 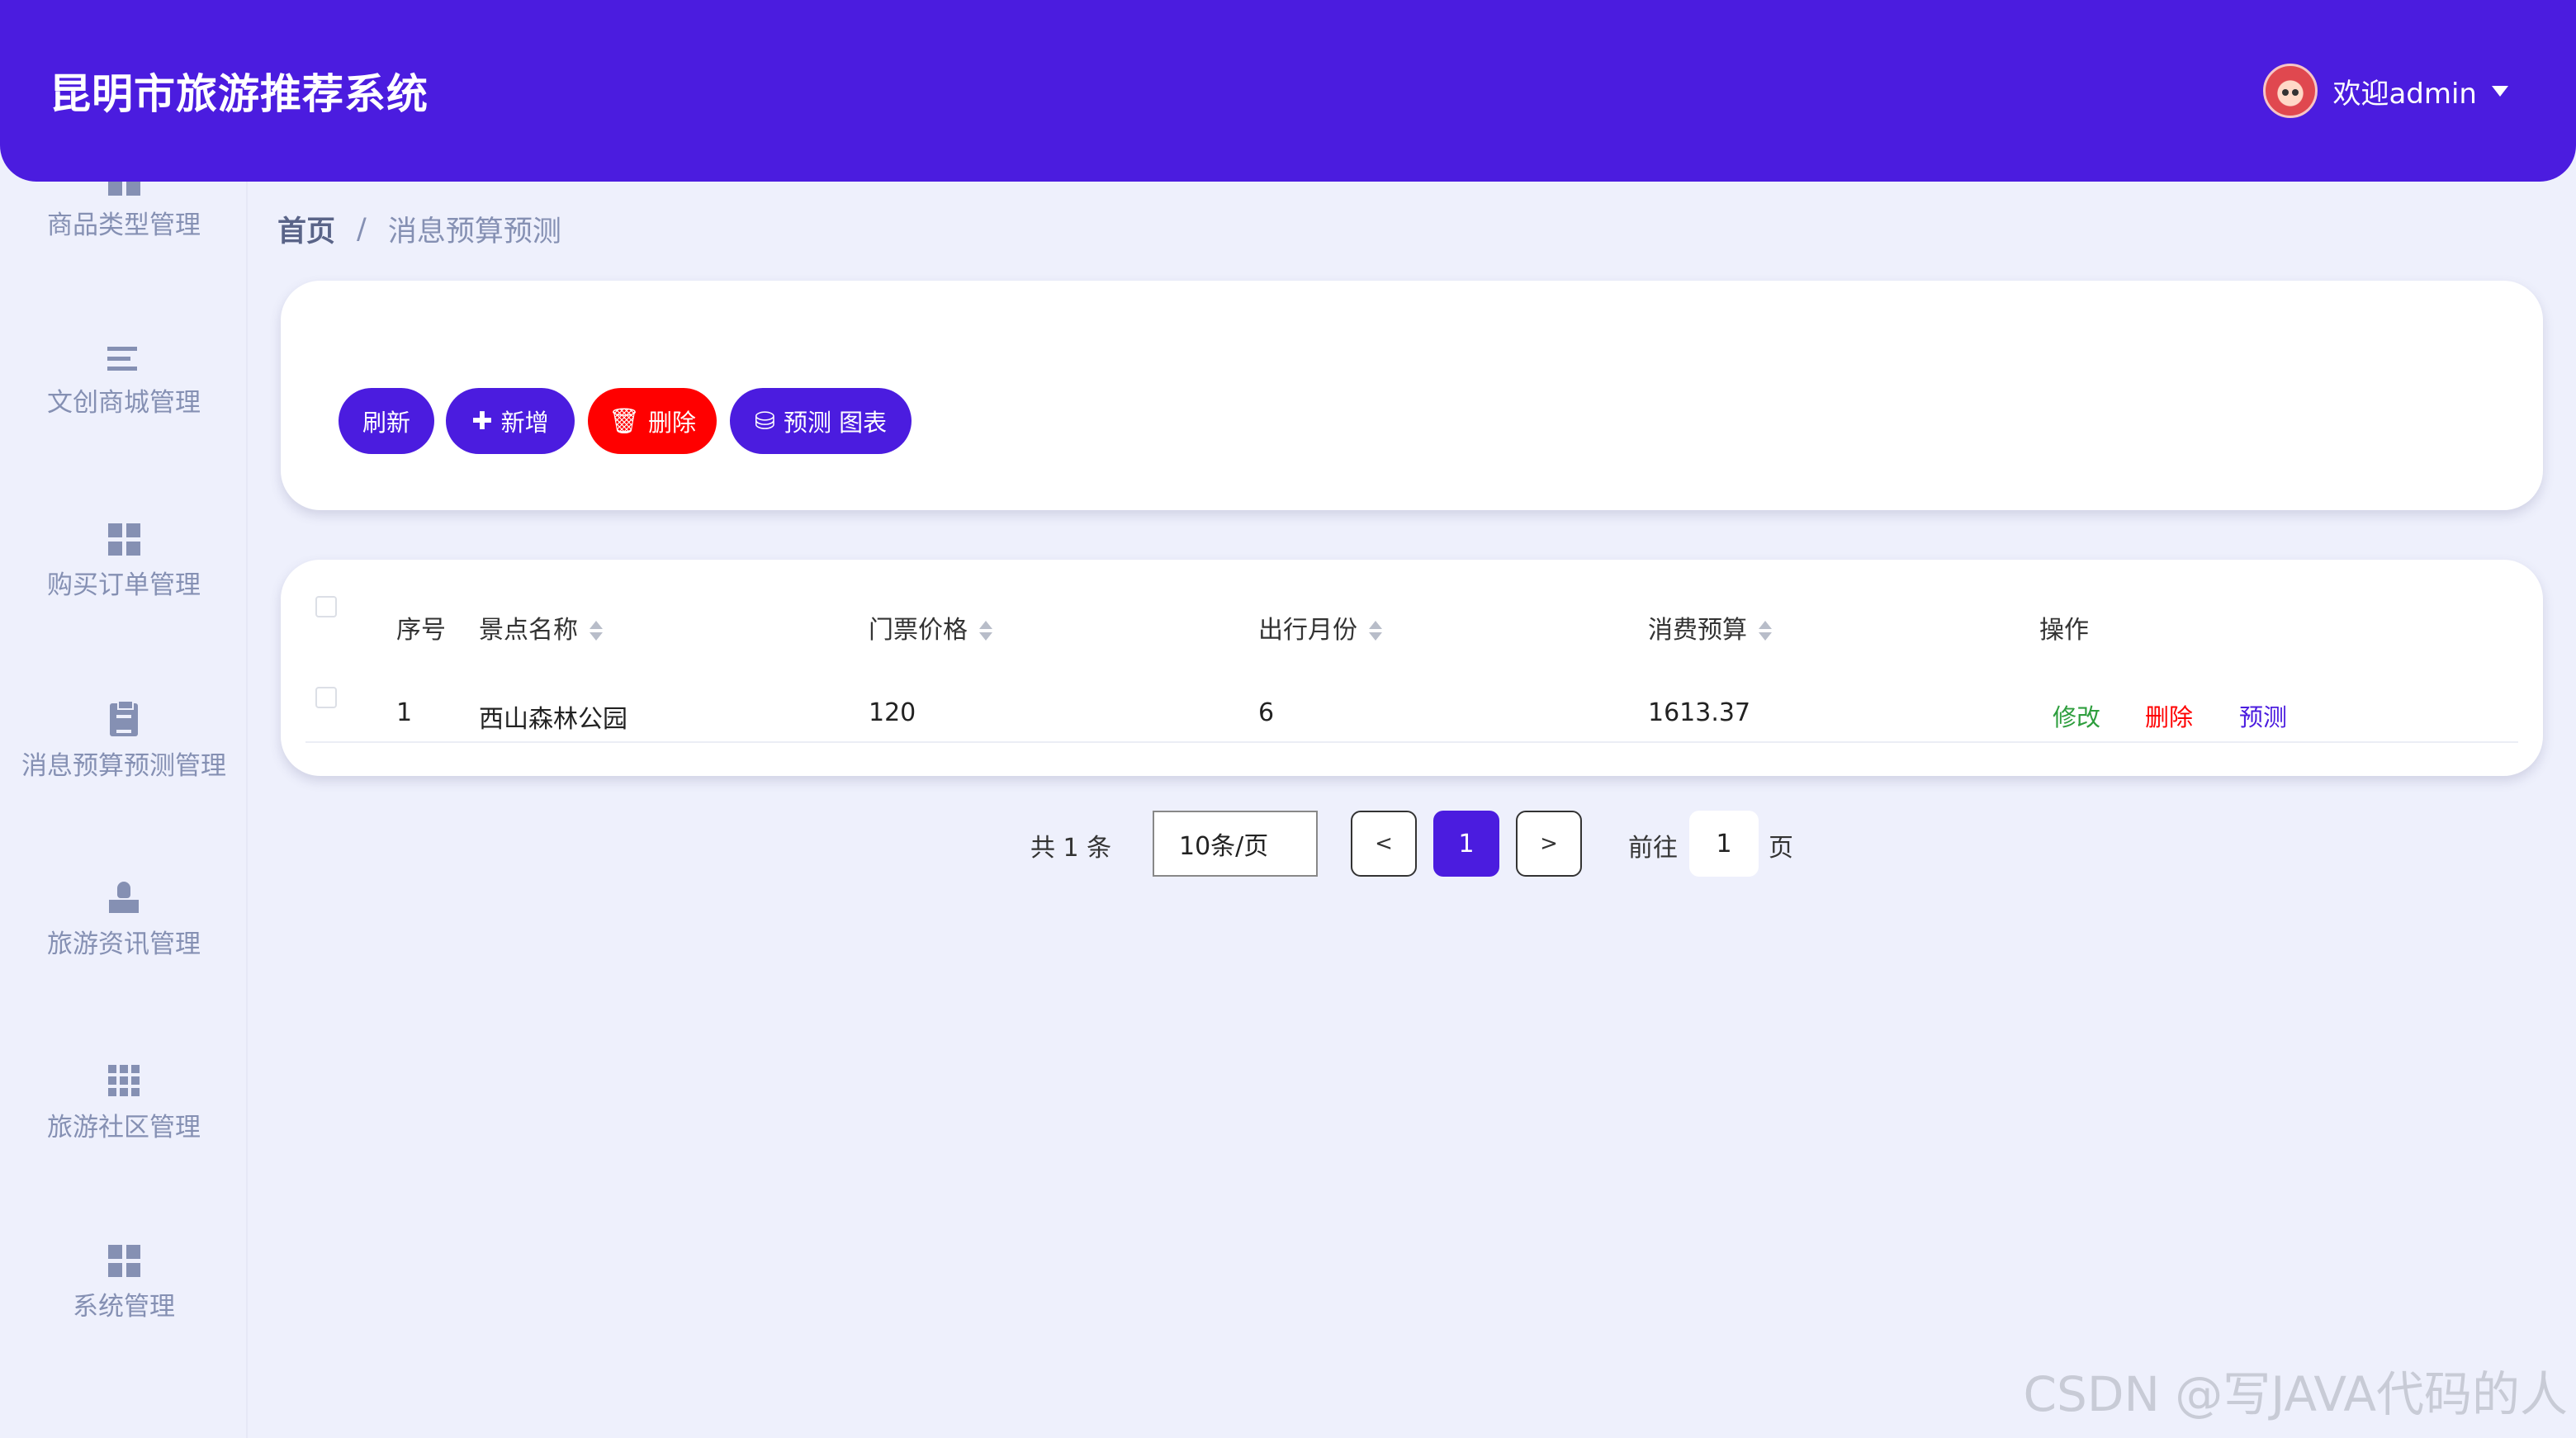 I want to click on column-header-index: 序号, so click(x=421, y=630).